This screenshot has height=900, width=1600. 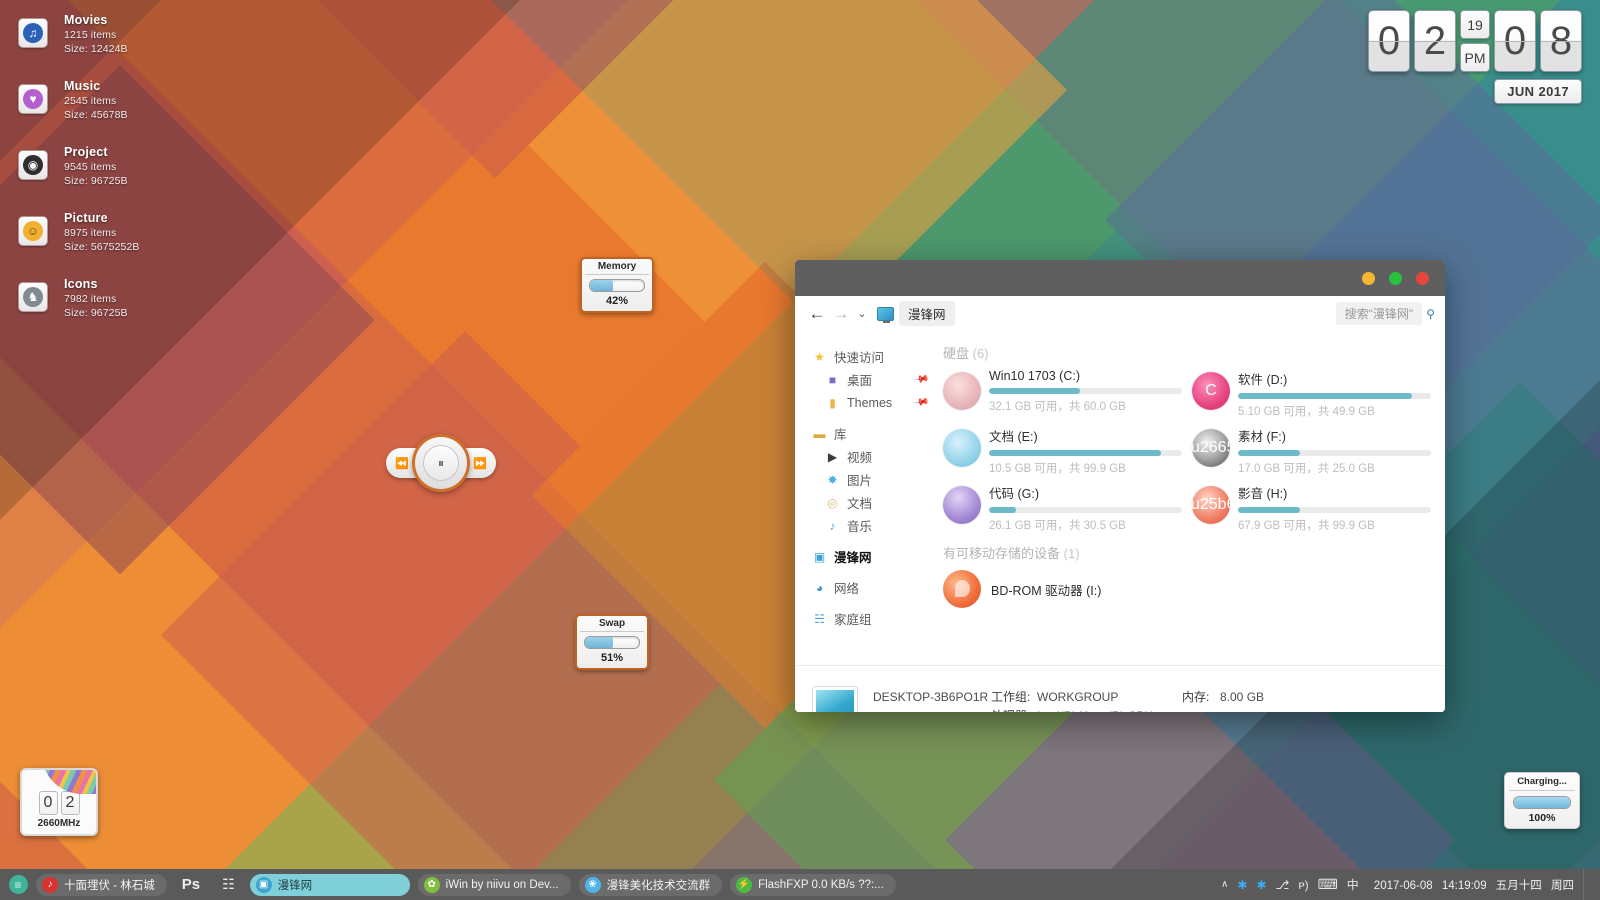 What do you see at coordinates (873, 356) in the screenshot?
I see `sidebar-item-quick-access: ★ 快速访问` at bounding box center [873, 356].